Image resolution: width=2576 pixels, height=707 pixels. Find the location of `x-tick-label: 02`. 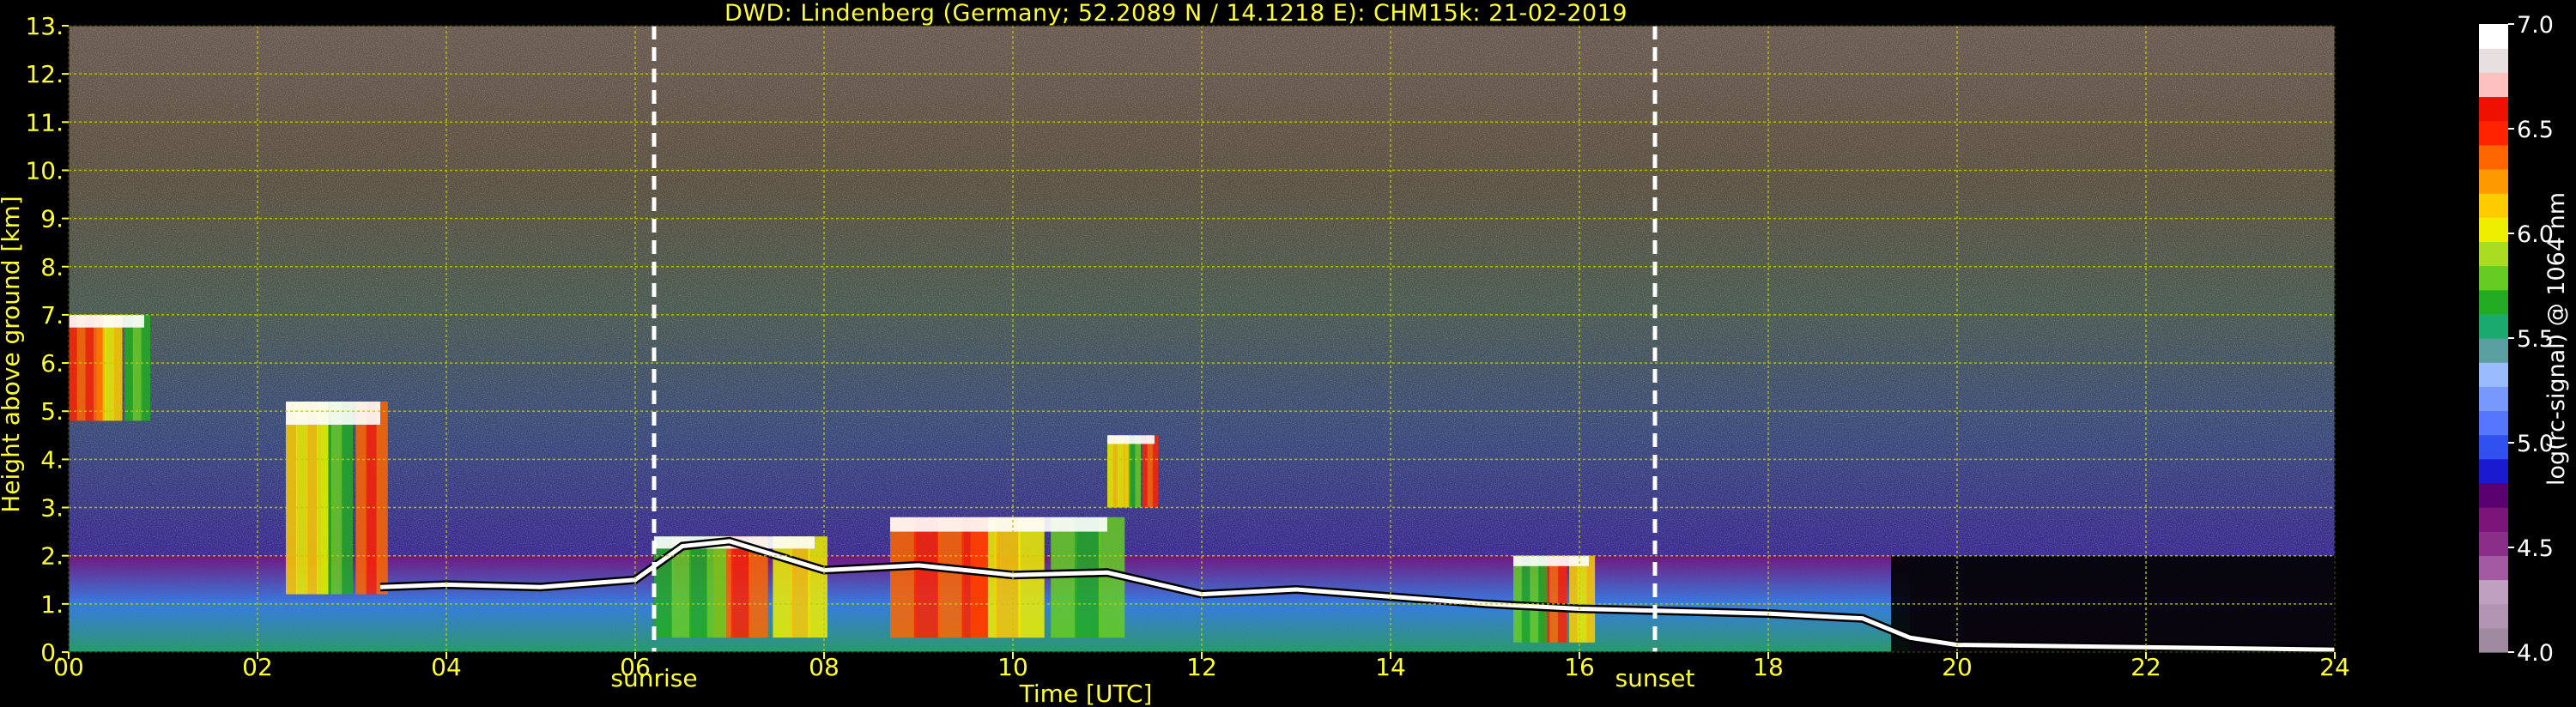

x-tick-label: 02 is located at coordinates (257, 667).